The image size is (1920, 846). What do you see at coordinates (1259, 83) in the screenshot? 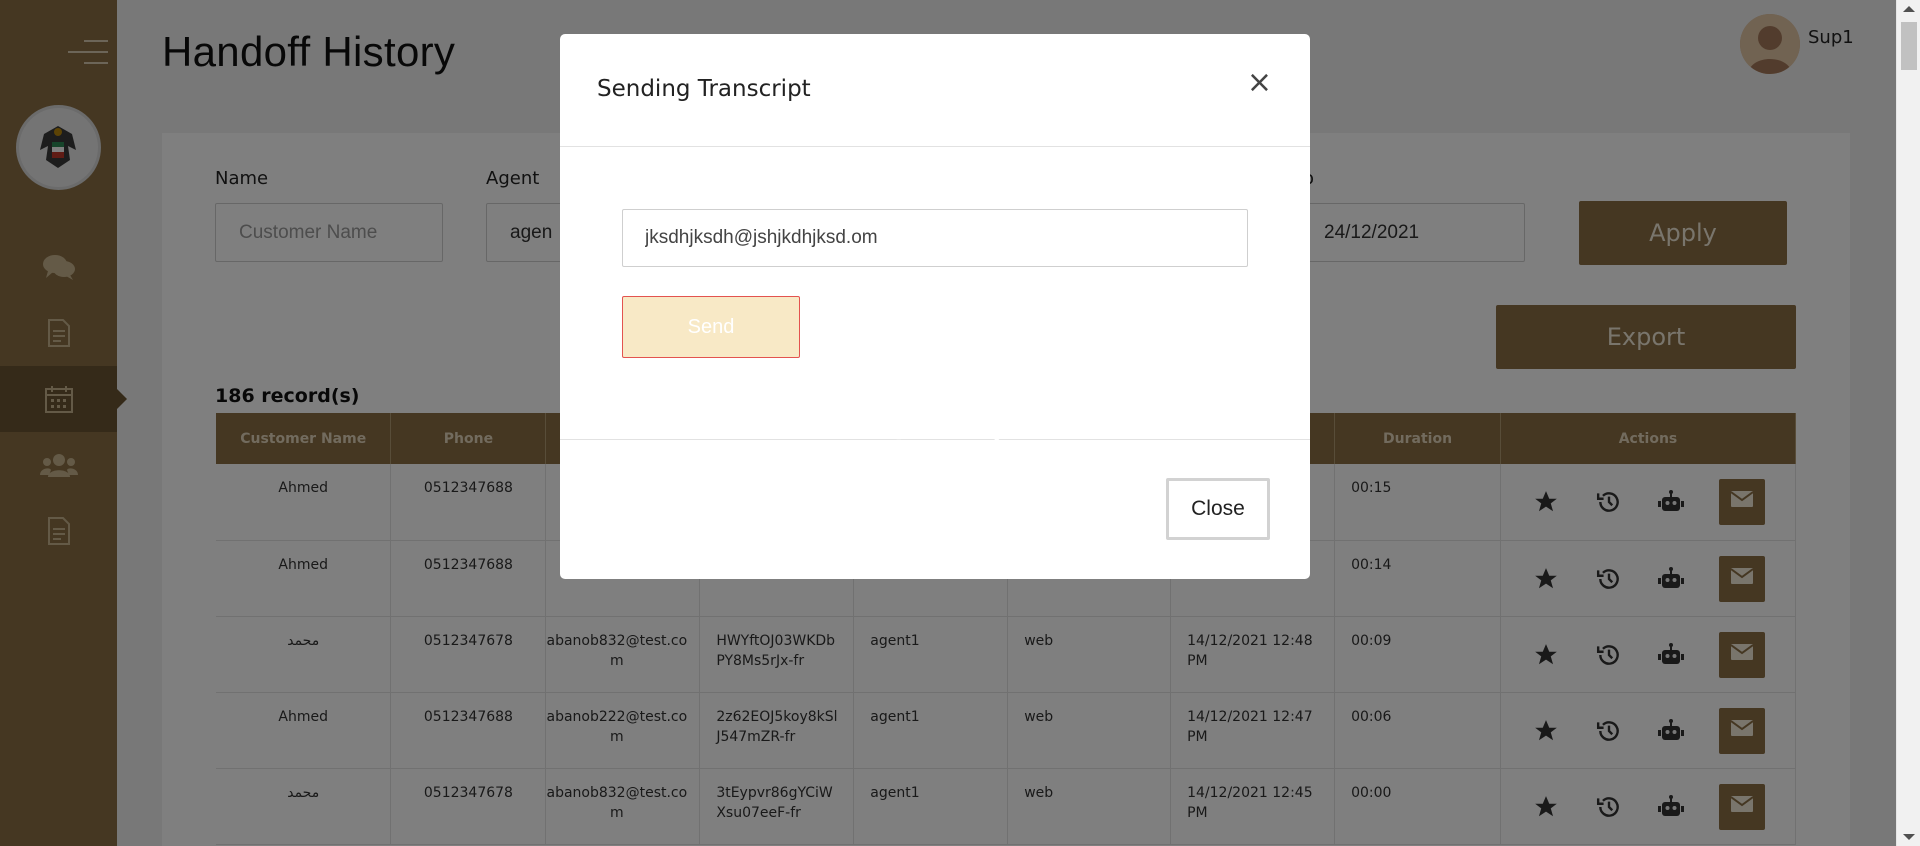
I see `close-icon: ×` at bounding box center [1259, 83].